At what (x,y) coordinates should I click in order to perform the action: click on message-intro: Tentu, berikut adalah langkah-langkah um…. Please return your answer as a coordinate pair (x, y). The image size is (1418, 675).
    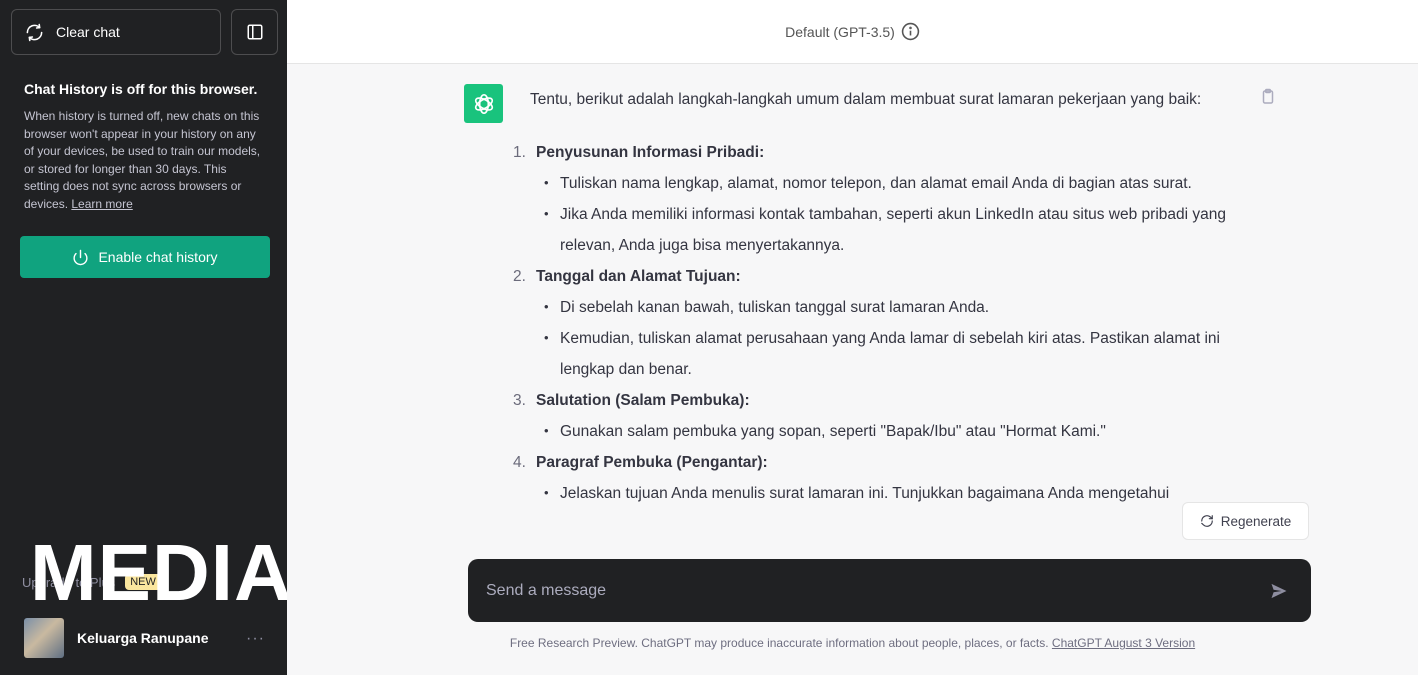
    Looking at the image, I should click on (866, 99).